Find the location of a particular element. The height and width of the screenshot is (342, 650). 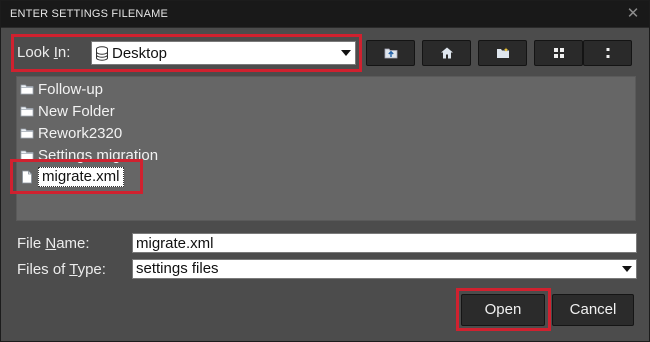

look-in-label-prefix: Look is located at coordinates (35, 52).